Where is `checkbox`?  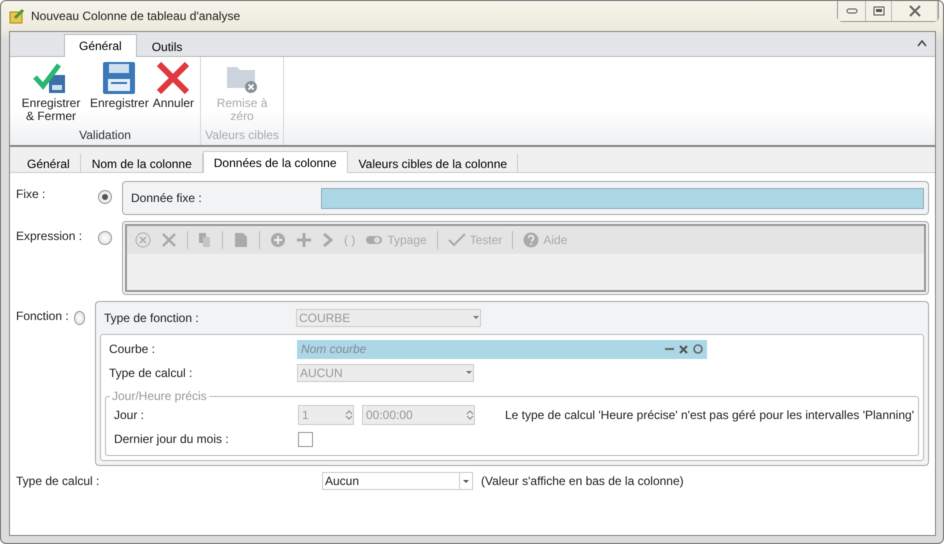 checkbox is located at coordinates (305, 439).